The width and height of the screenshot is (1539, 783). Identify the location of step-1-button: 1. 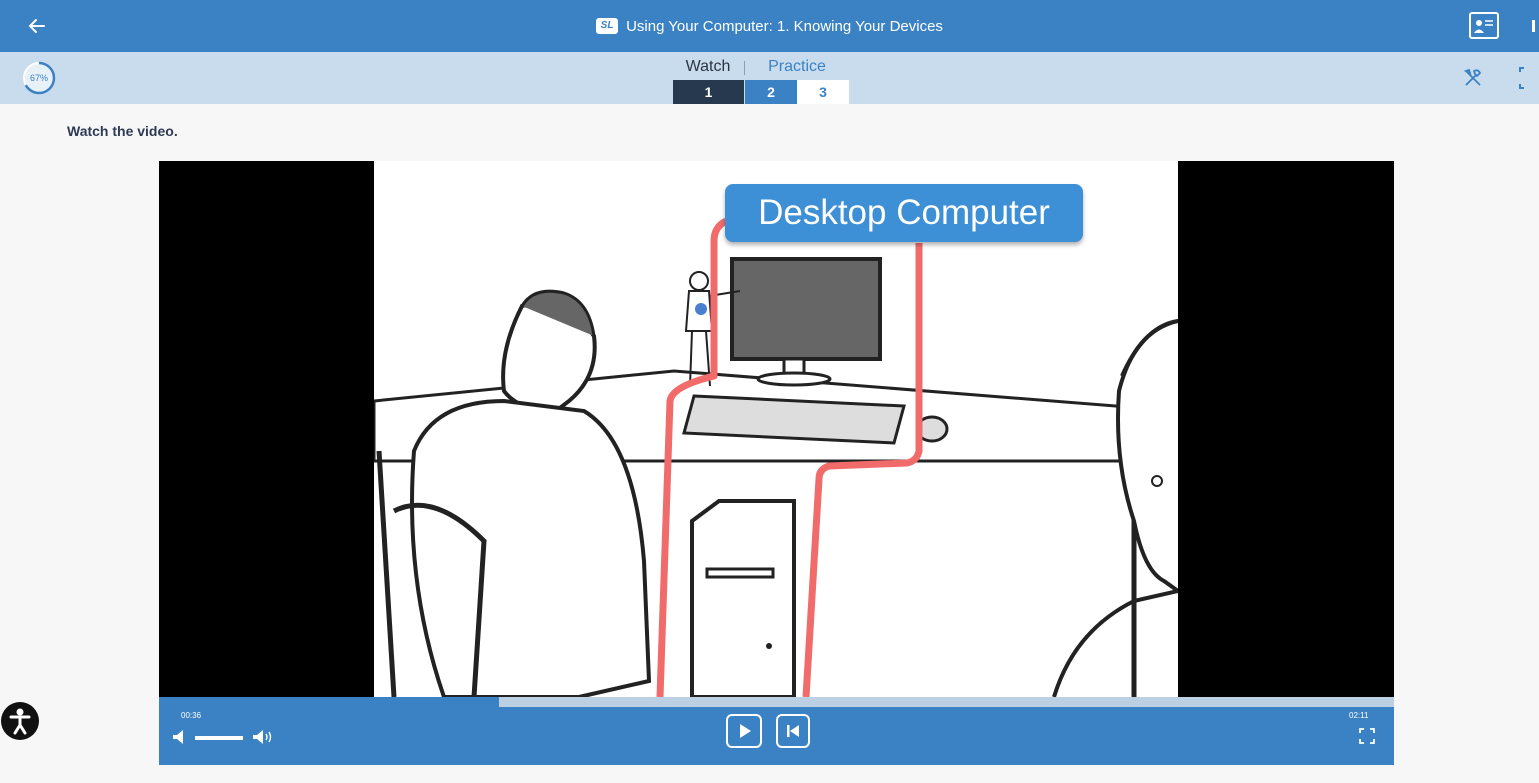
(708, 92).